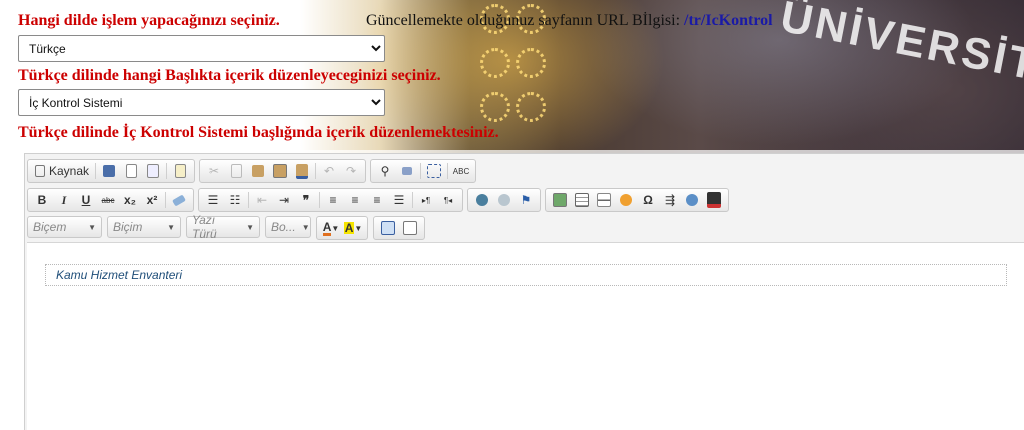 The width and height of the screenshot is (1024, 430). I want to click on paste-icon, so click(258, 171).